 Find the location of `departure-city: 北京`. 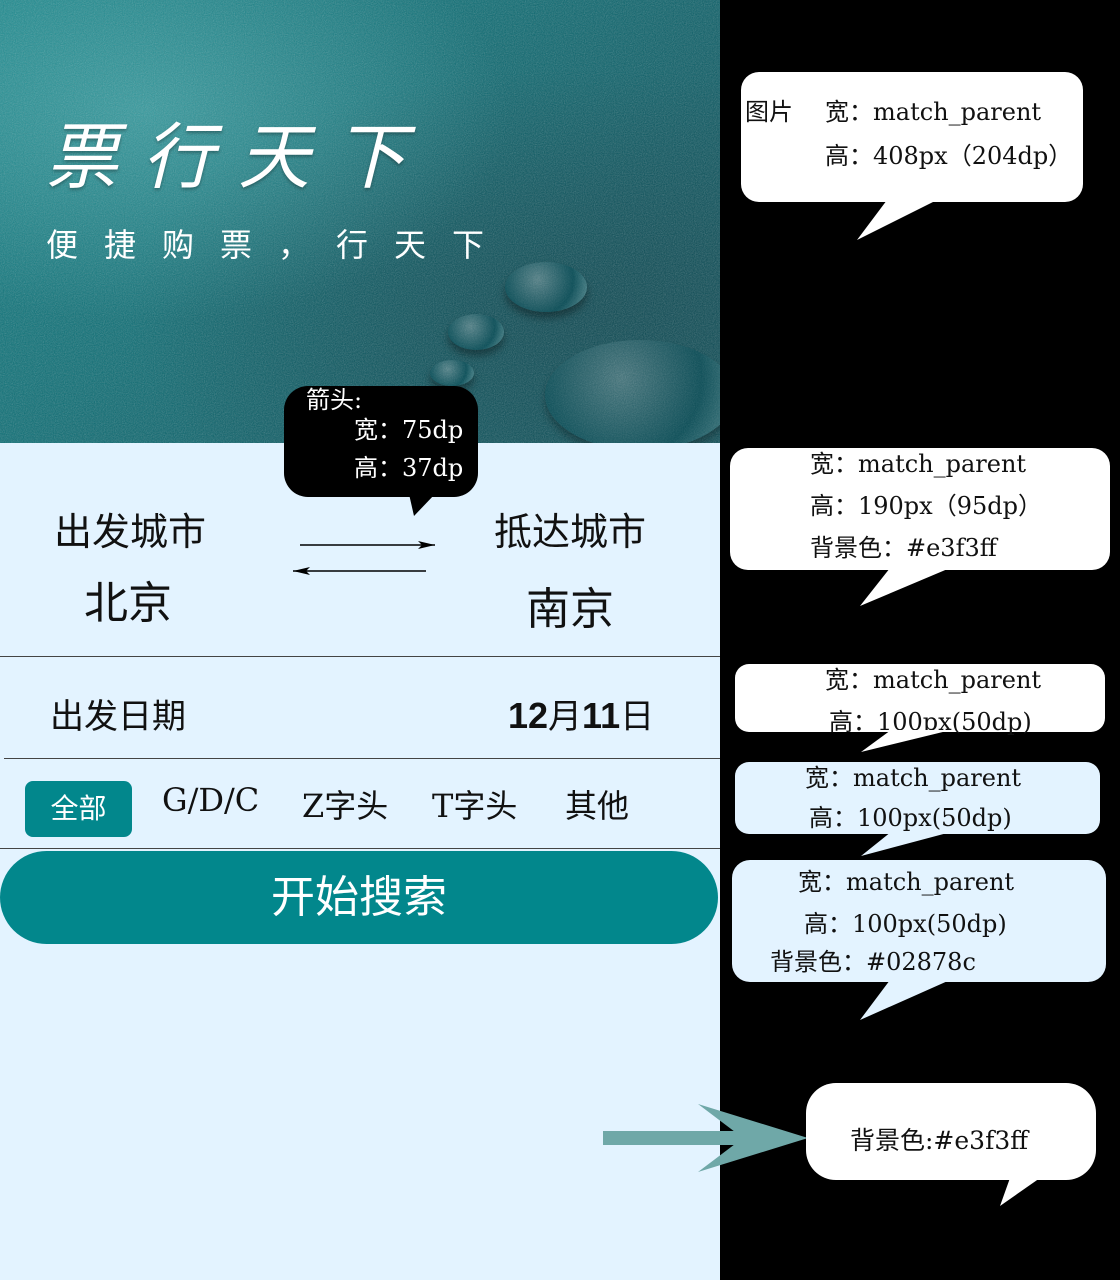

departure-city: 北京 is located at coordinates (128, 599).